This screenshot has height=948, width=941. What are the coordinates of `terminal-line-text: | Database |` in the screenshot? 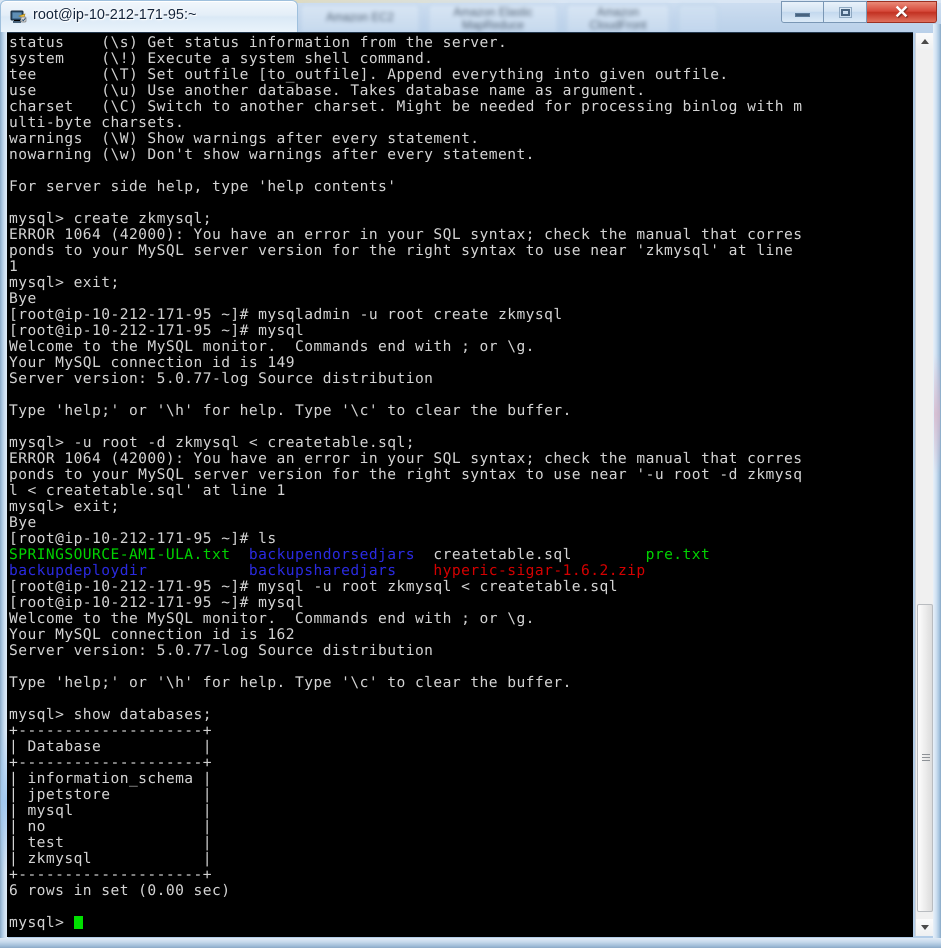 It's located at (110, 746).